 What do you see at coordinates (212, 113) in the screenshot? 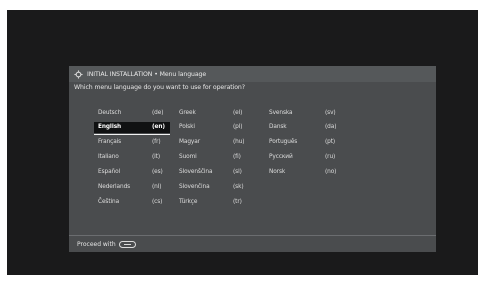
I see `language-option-greek: Greek (el)` at bounding box center [212, 113].